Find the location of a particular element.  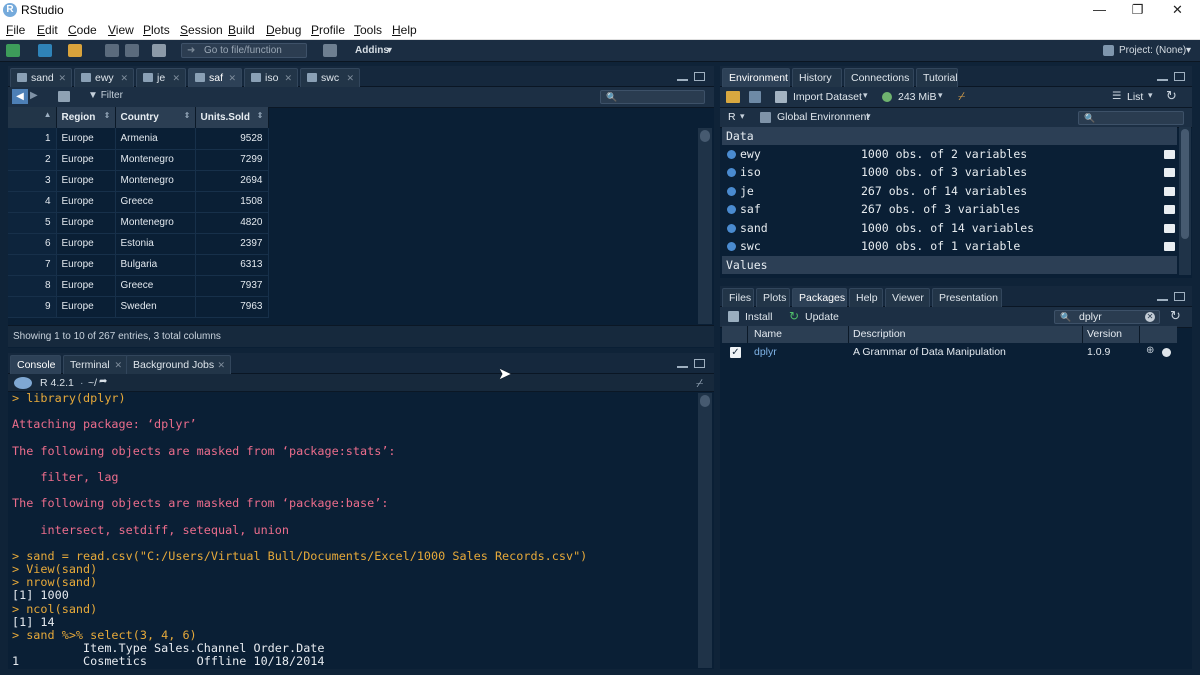

column-header-region: Region ⇕ is located at coordinates (86, 117).